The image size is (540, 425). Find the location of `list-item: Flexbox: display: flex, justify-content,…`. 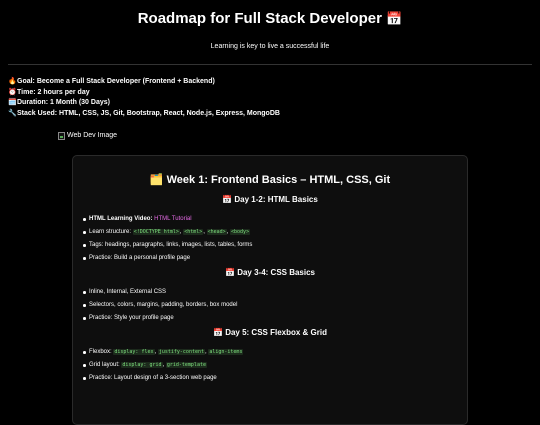

list-item: Flexbox: display: flex, justify-content,… is located at coordinates (275, 352).